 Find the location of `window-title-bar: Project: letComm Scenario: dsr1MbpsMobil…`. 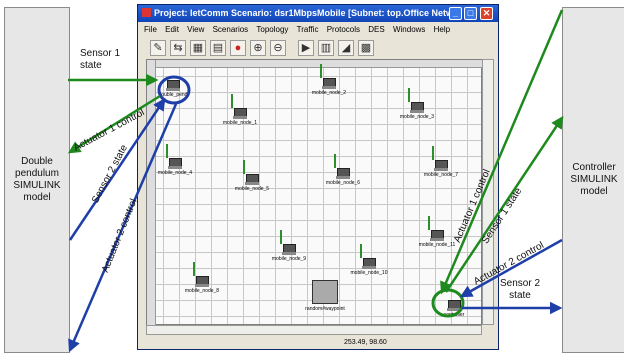

window-title-bar: Project: letComm Scenario: dsr1MbpsMobil… is located at coordinates (318, 13).